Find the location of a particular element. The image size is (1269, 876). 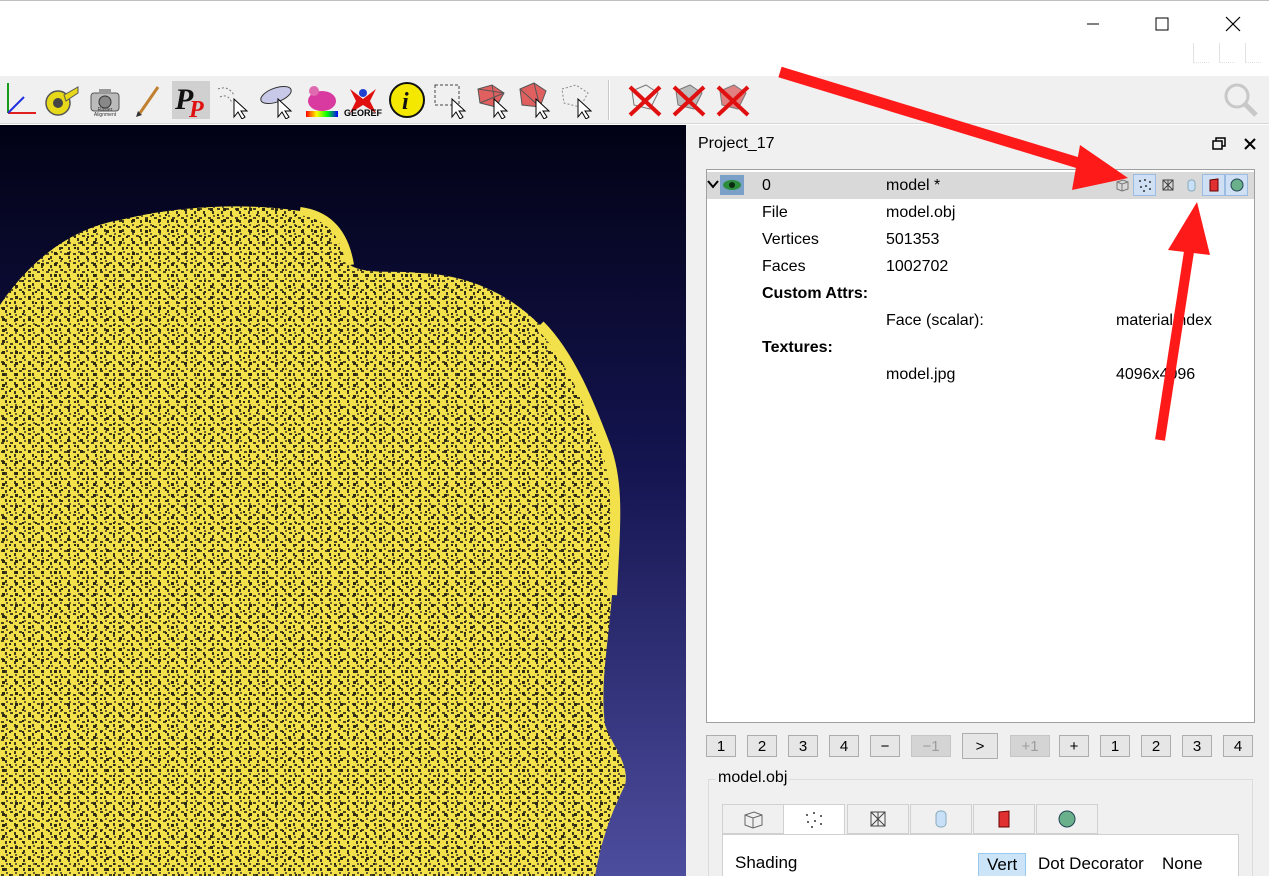

color-bunny-icon is located at coordinates (321, 100).